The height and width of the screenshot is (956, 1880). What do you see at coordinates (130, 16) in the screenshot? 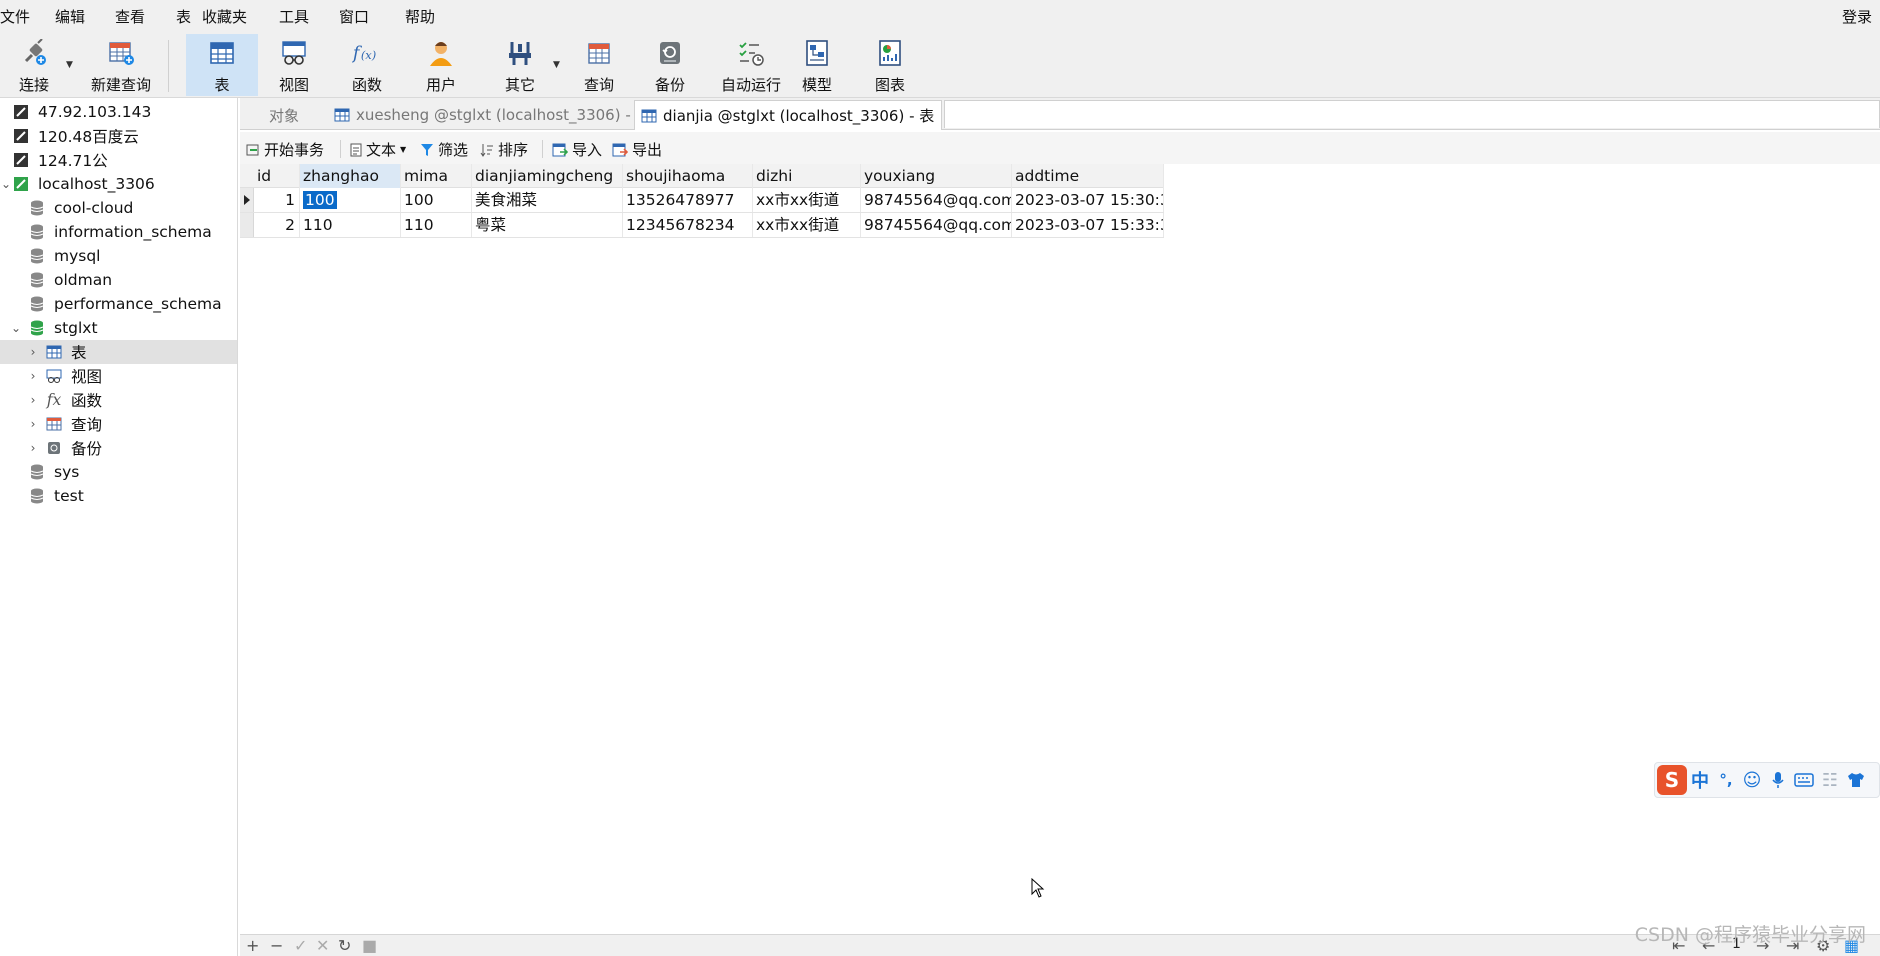
I see `menu-view: 查看` at bounding box center [130, 16].